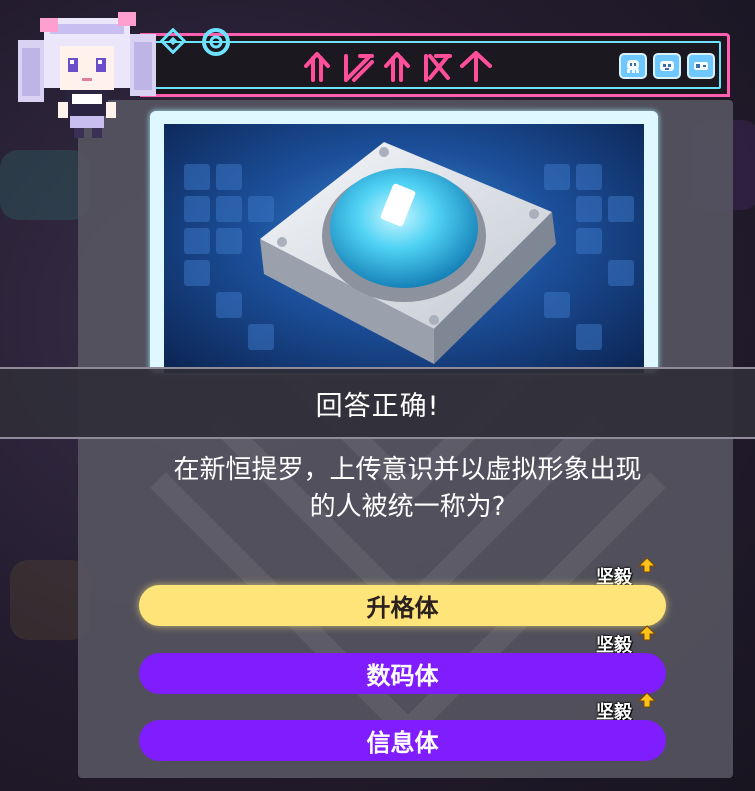 Image resolution: width=755 pixels, height=791 pixels. What do you see at coordinates (45, 185) in the screenshot?
I see `background-decoration` at bounding box center [45, 185].